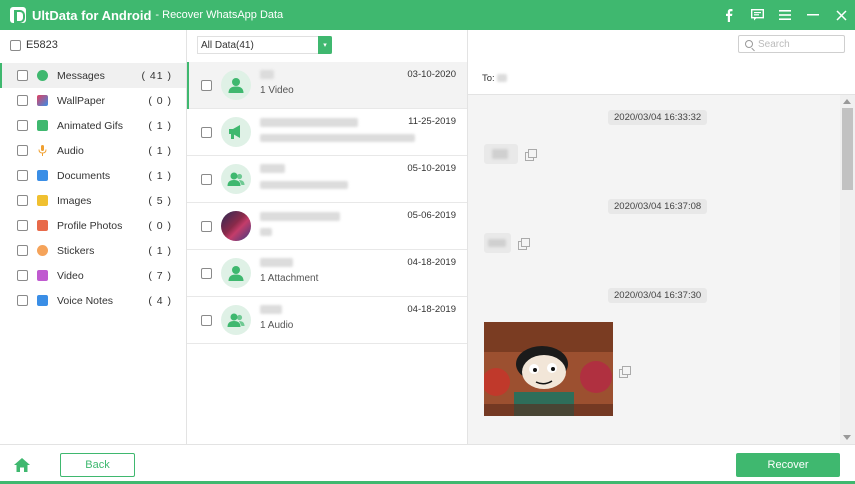 The image size is (855, 484). I want to click on search-placeholder: Search, so click(774, 44).